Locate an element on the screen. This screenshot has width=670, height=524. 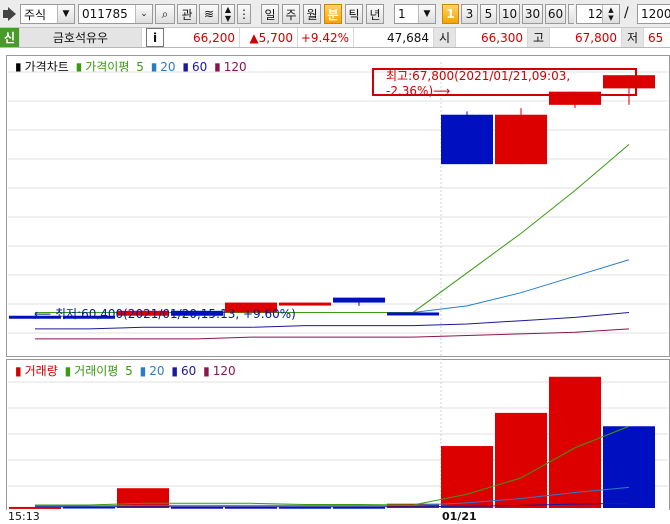
x-axis-date-label: 01/21 is located at coordinates (459, 516).